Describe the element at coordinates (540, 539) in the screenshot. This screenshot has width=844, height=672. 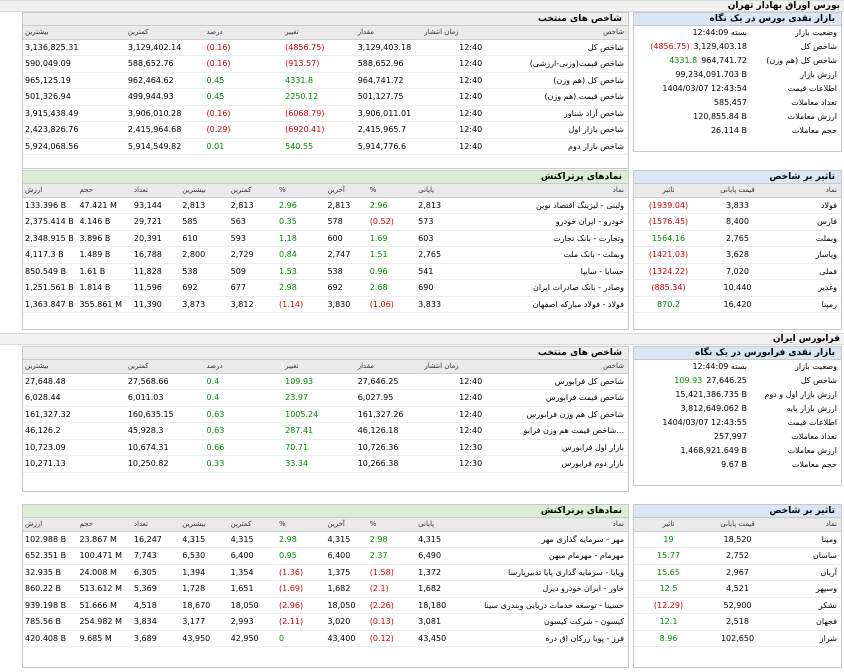
I see `symbol-name-link: مهر - سرمایه گذاری مهر` at that location.